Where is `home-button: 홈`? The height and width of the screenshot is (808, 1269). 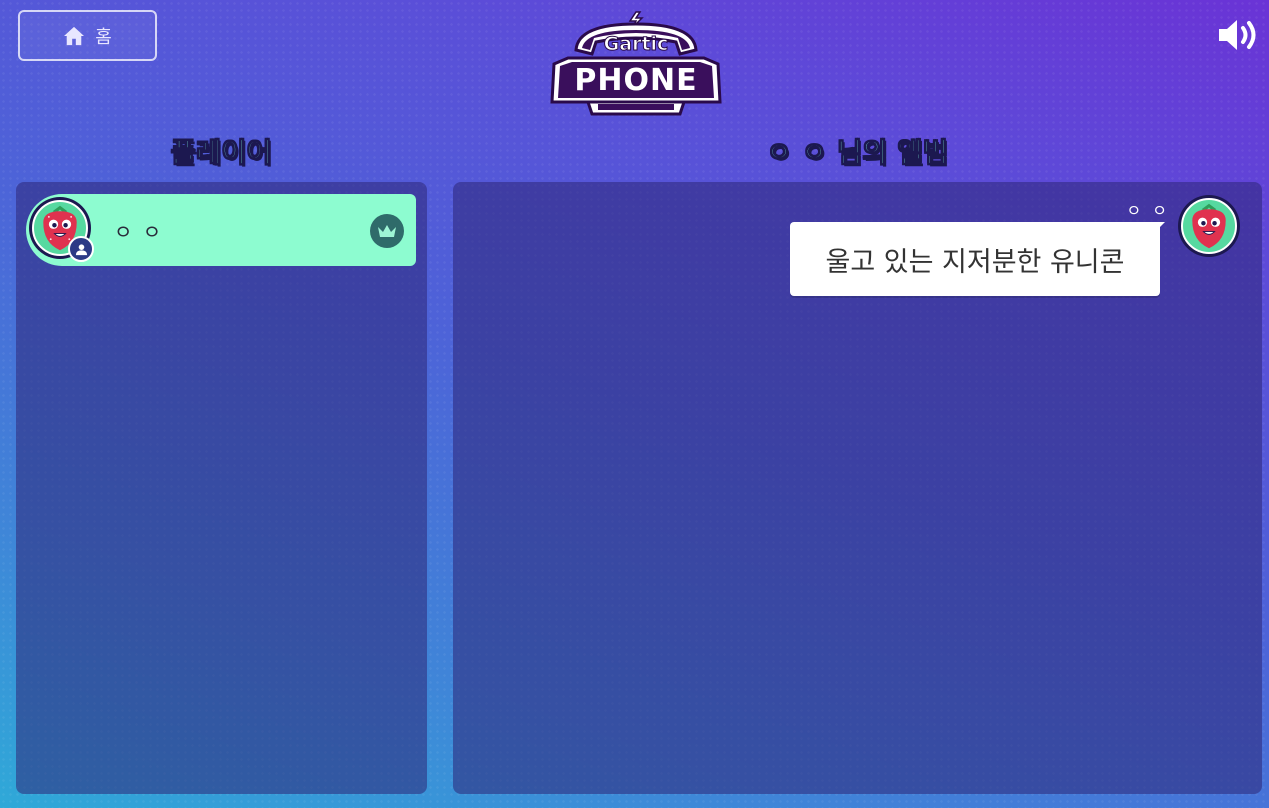
home-button: 홈 is located at coordinates (87, 35).